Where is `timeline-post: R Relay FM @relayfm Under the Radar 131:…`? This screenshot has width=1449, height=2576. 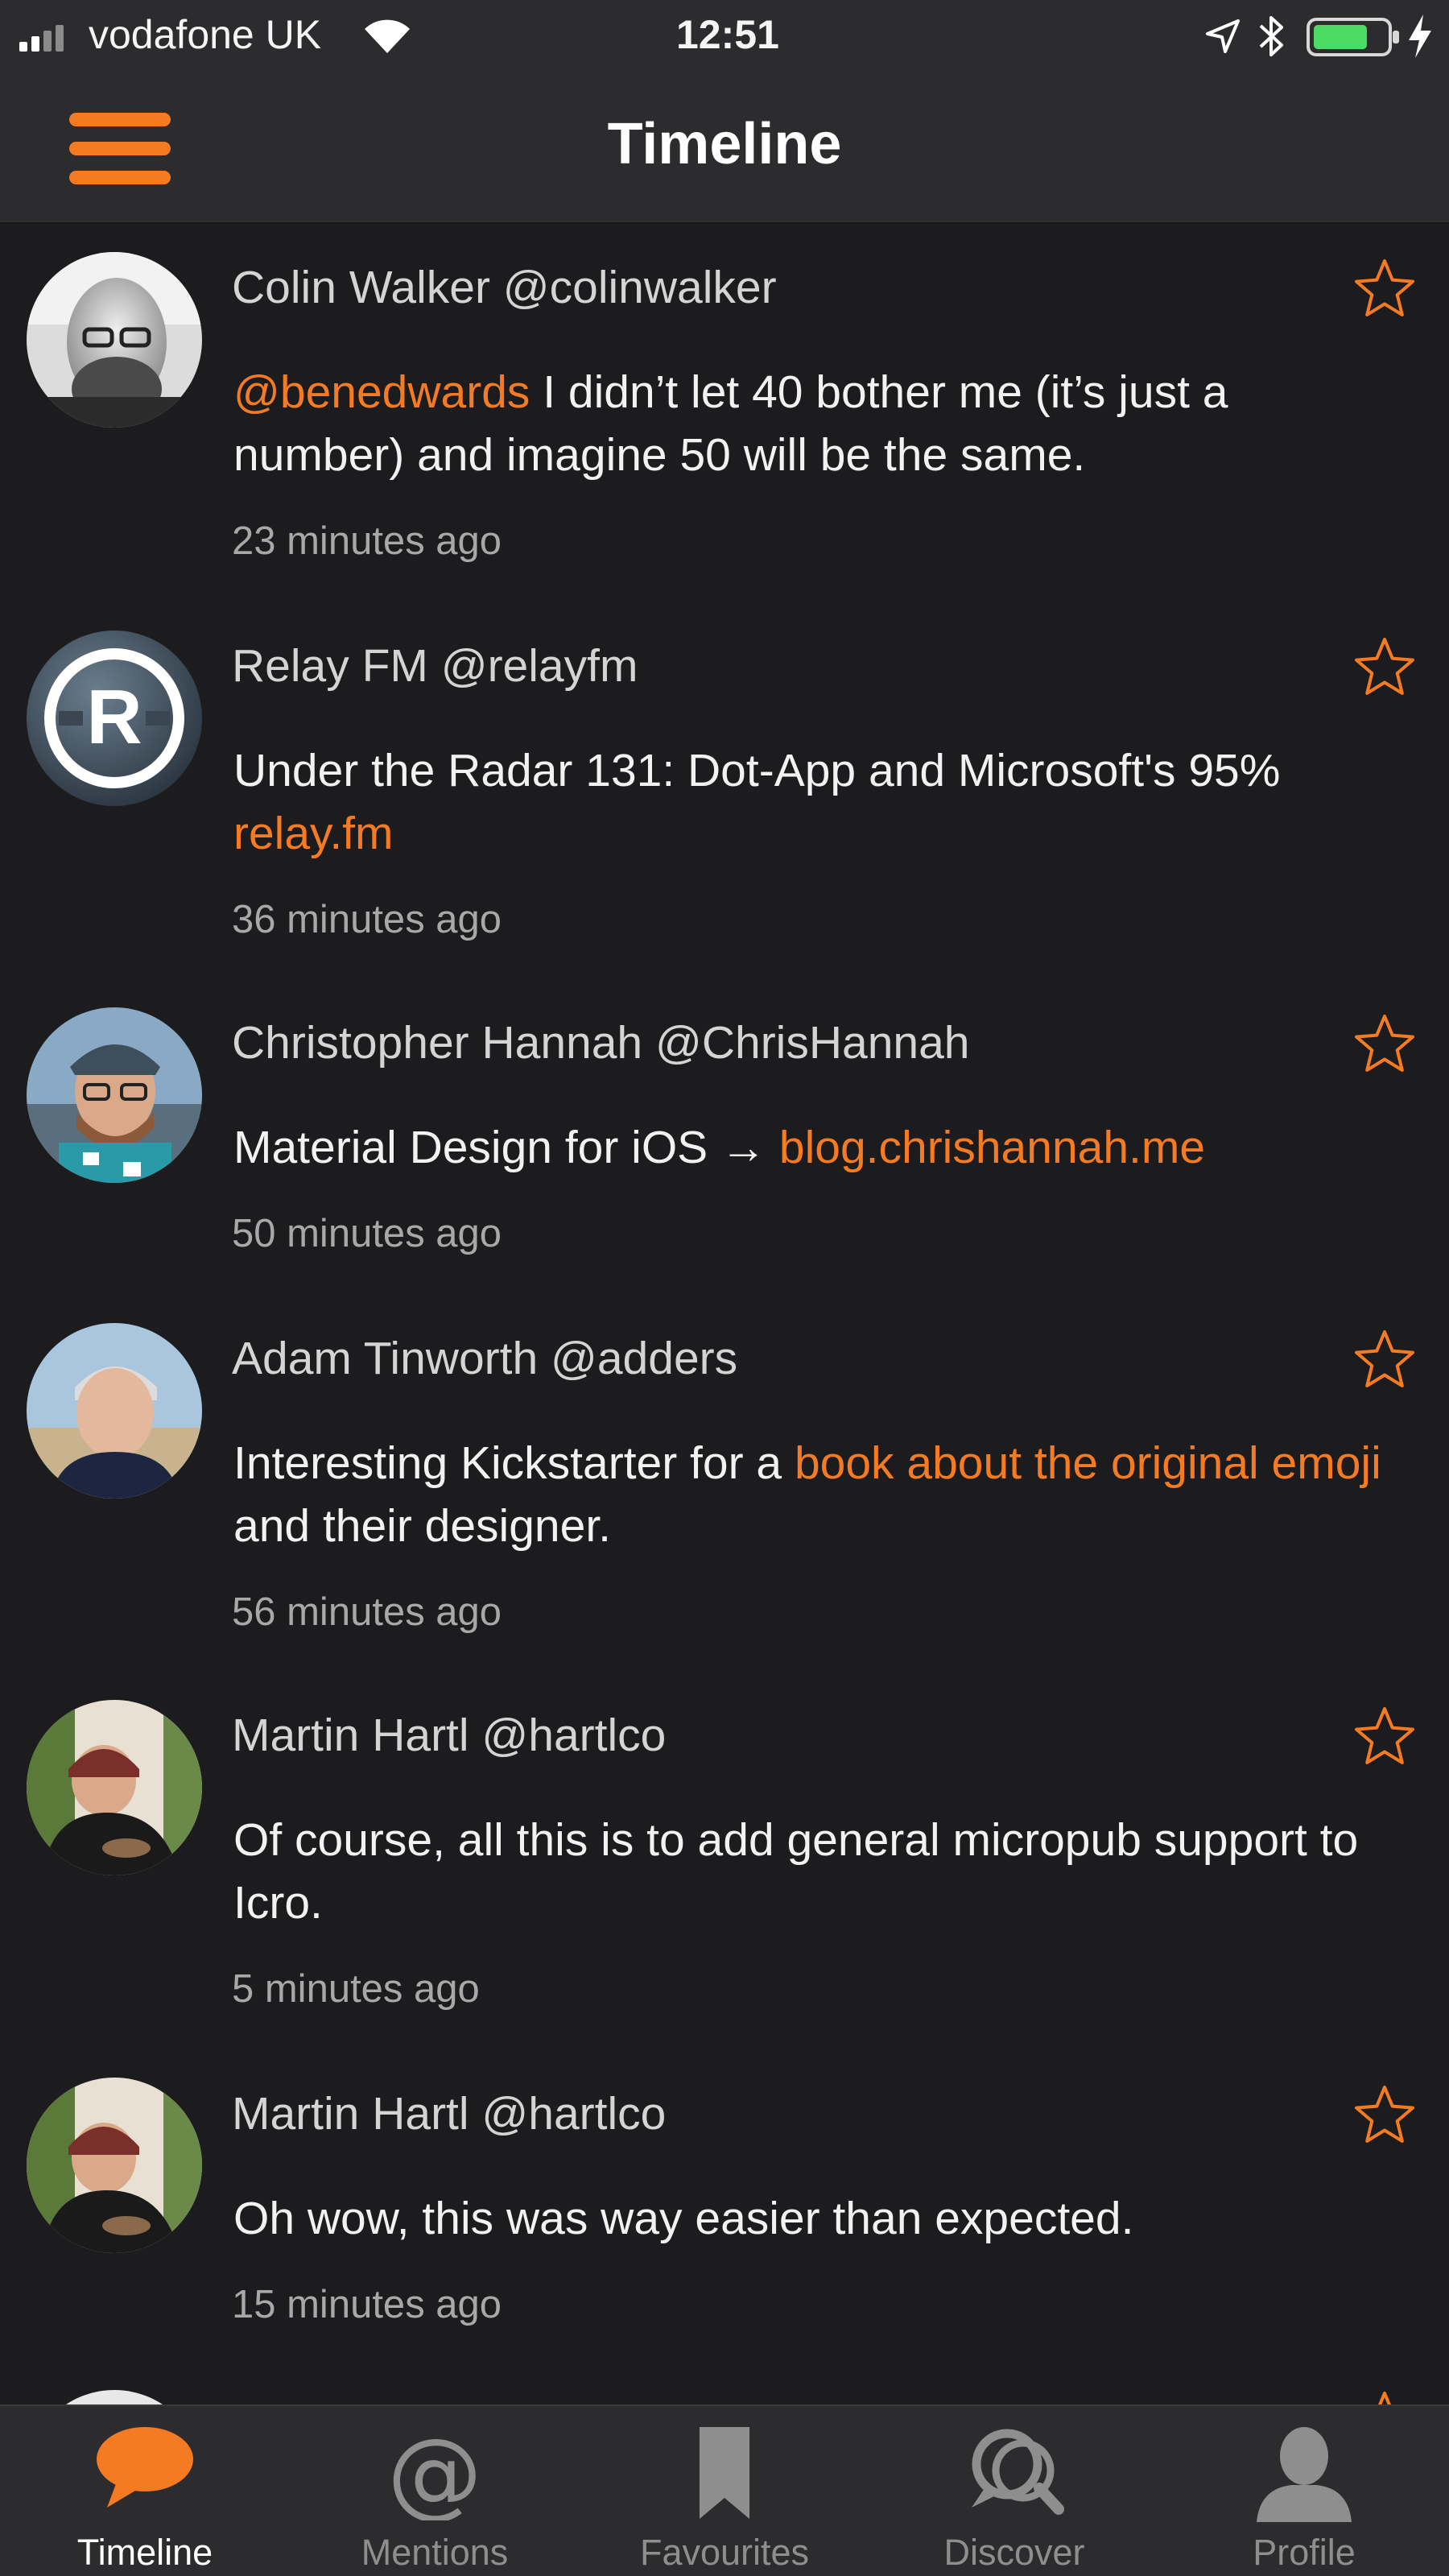
timeline-post: R Relay FM @relayfm Under the Radar 131:… is located at coordinates (724, 793).